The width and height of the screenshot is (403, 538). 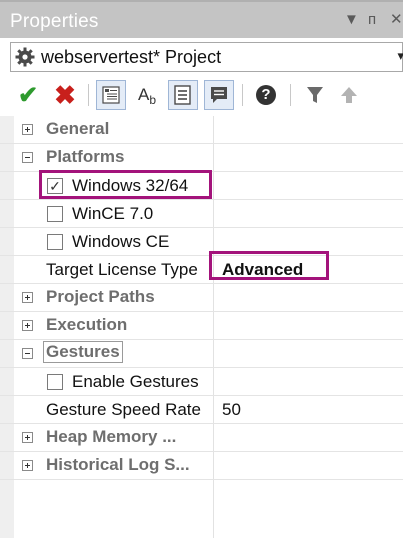 I want to click on help-icon: ?, so click(x=266, y=95).